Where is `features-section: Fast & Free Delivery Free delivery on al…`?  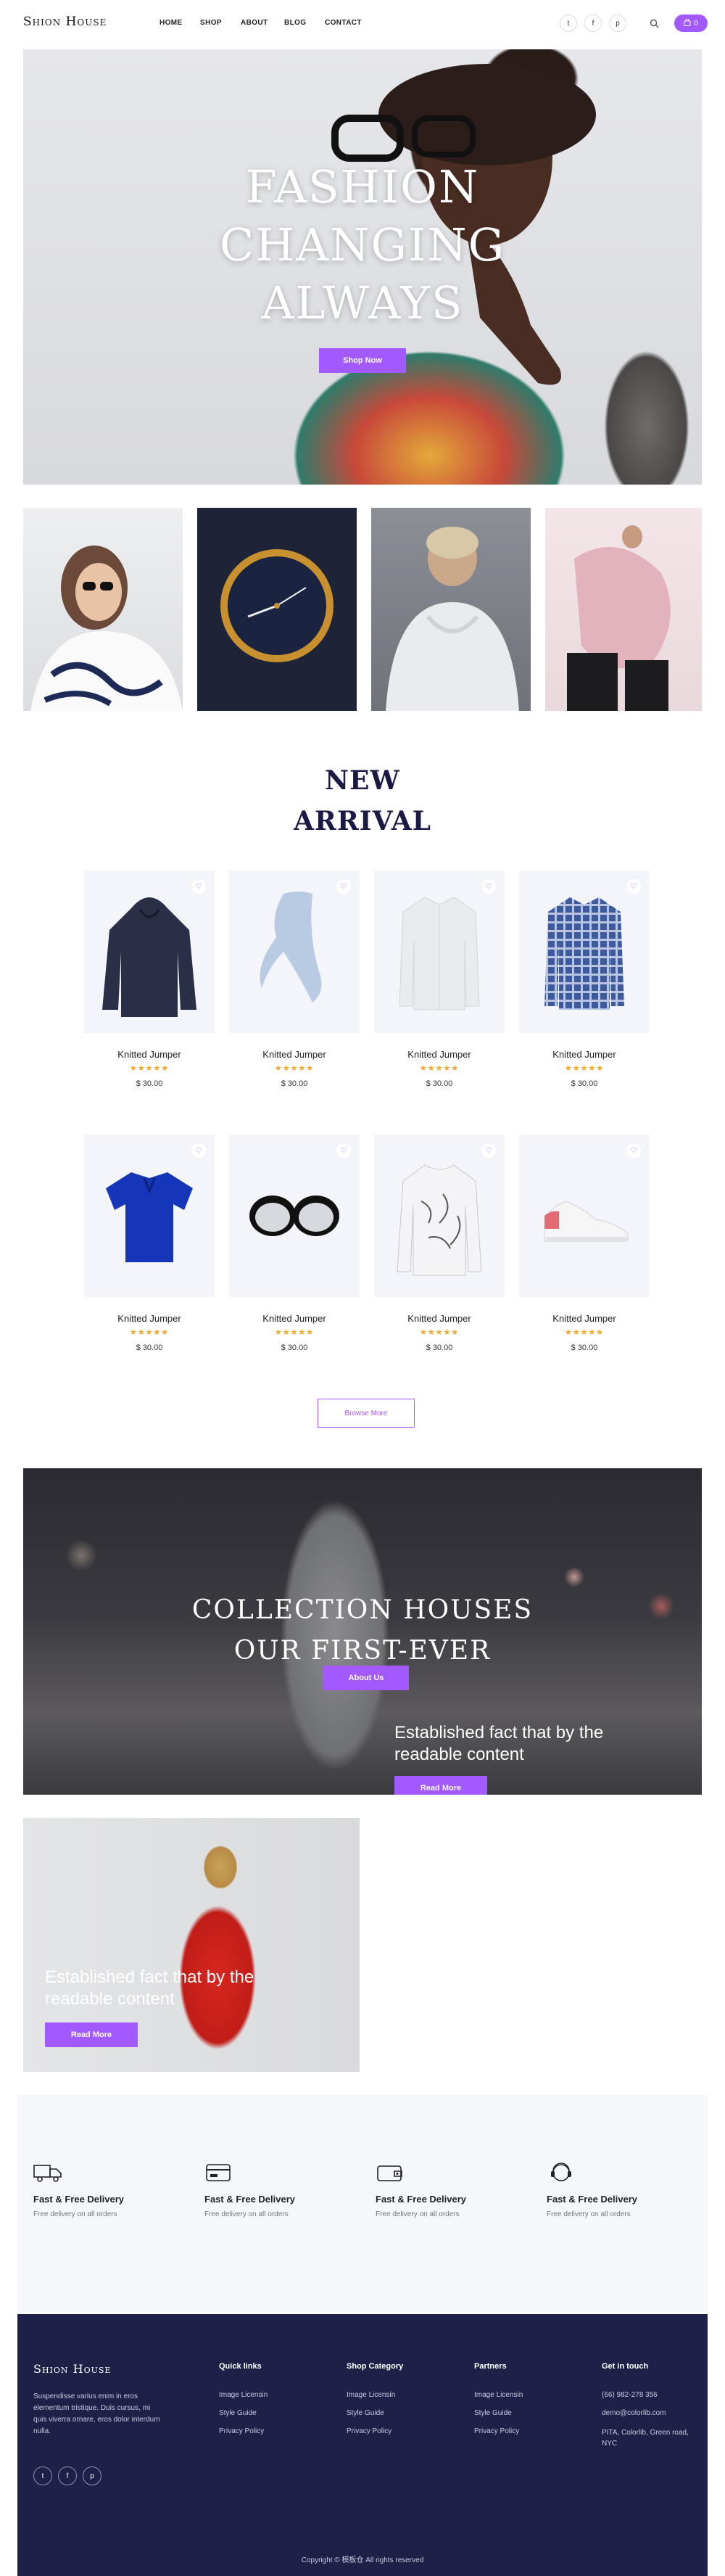 features-section: Fast & Free Delivery Free delivery on al… is located at coordinates (363, 2204).